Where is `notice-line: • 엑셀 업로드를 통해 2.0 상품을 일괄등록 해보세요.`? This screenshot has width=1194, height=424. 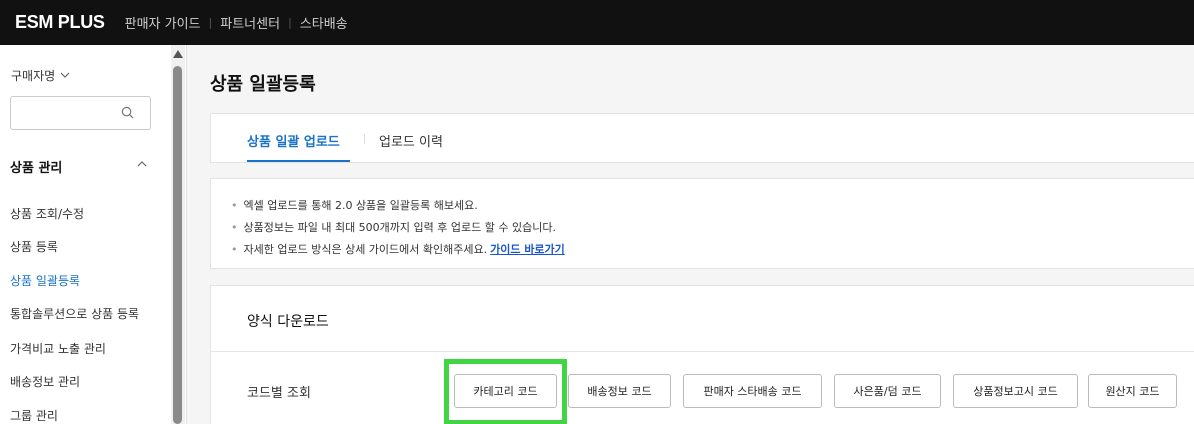 notice-line: • 엑셀 업로드를 통해 2.0 상품을 일괄등록 해보세요. is located at coordinates (354, 205).